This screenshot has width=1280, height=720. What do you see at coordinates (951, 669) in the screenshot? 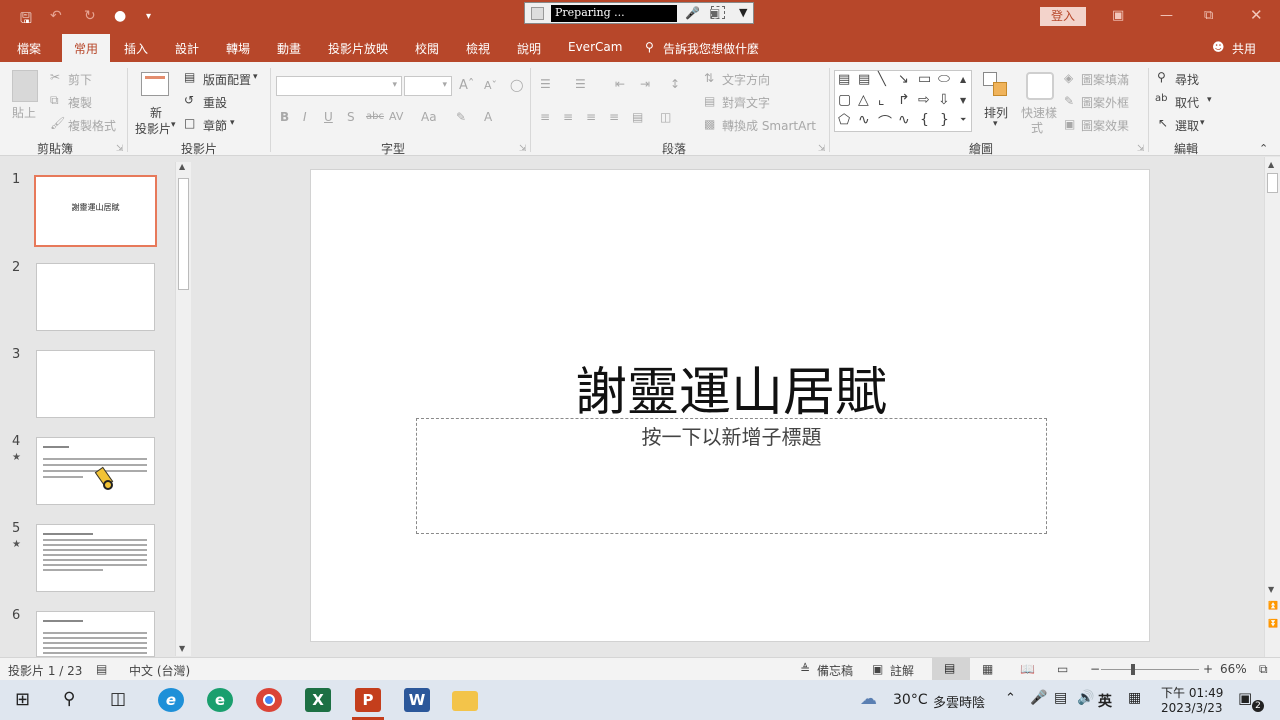
I see `normal-view-button: ▤` at bounding box center [951, 669].